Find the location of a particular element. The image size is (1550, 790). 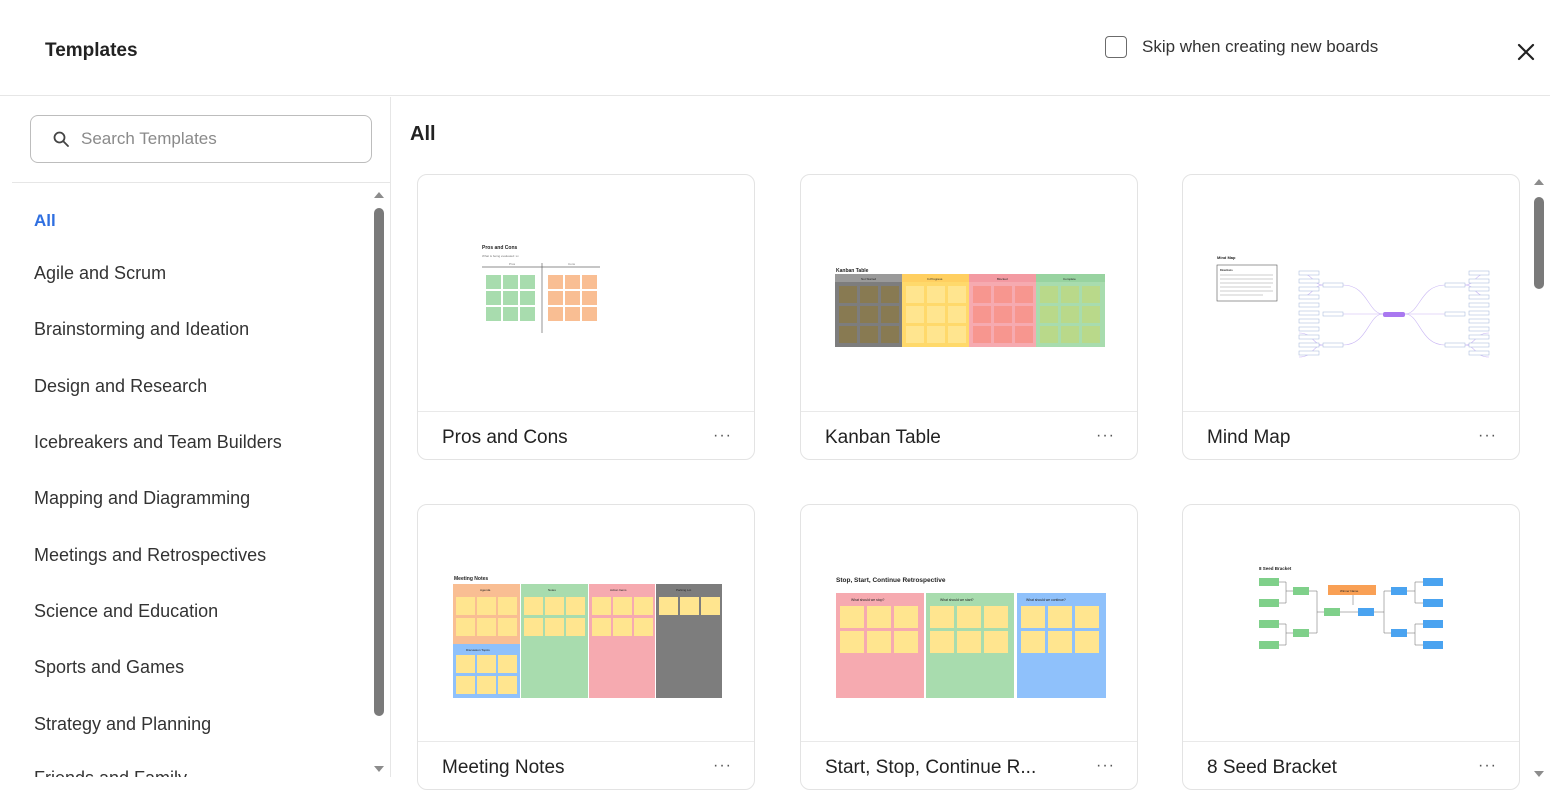

thumb-col: Notes is located at coordinates (552, 590).